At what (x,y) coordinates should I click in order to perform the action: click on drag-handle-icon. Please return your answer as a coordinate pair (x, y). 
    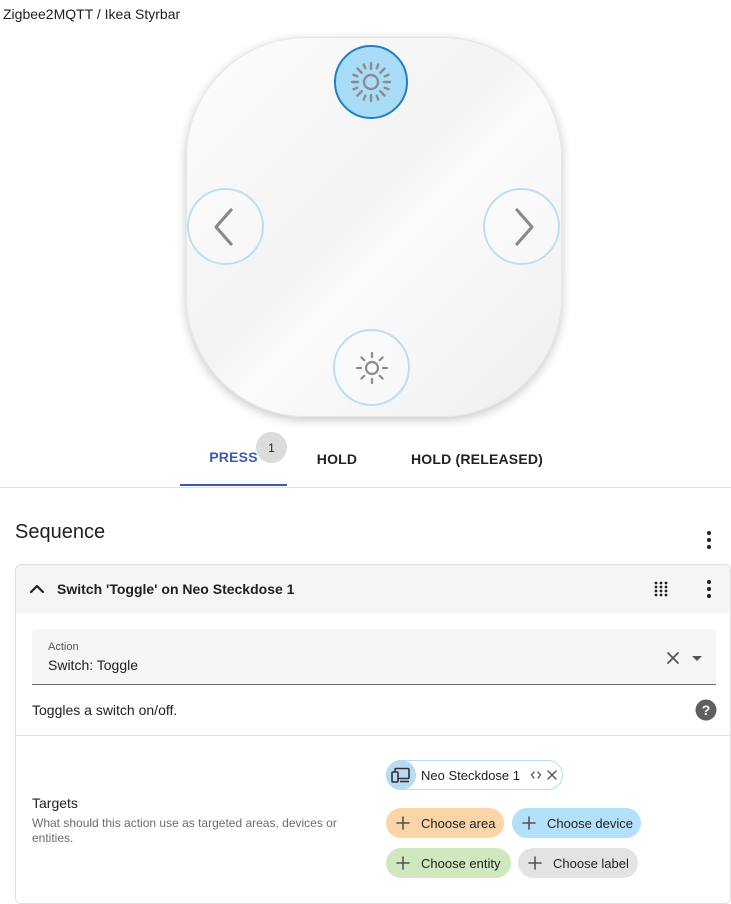
    Looking at the image, I should click on (661, 589).